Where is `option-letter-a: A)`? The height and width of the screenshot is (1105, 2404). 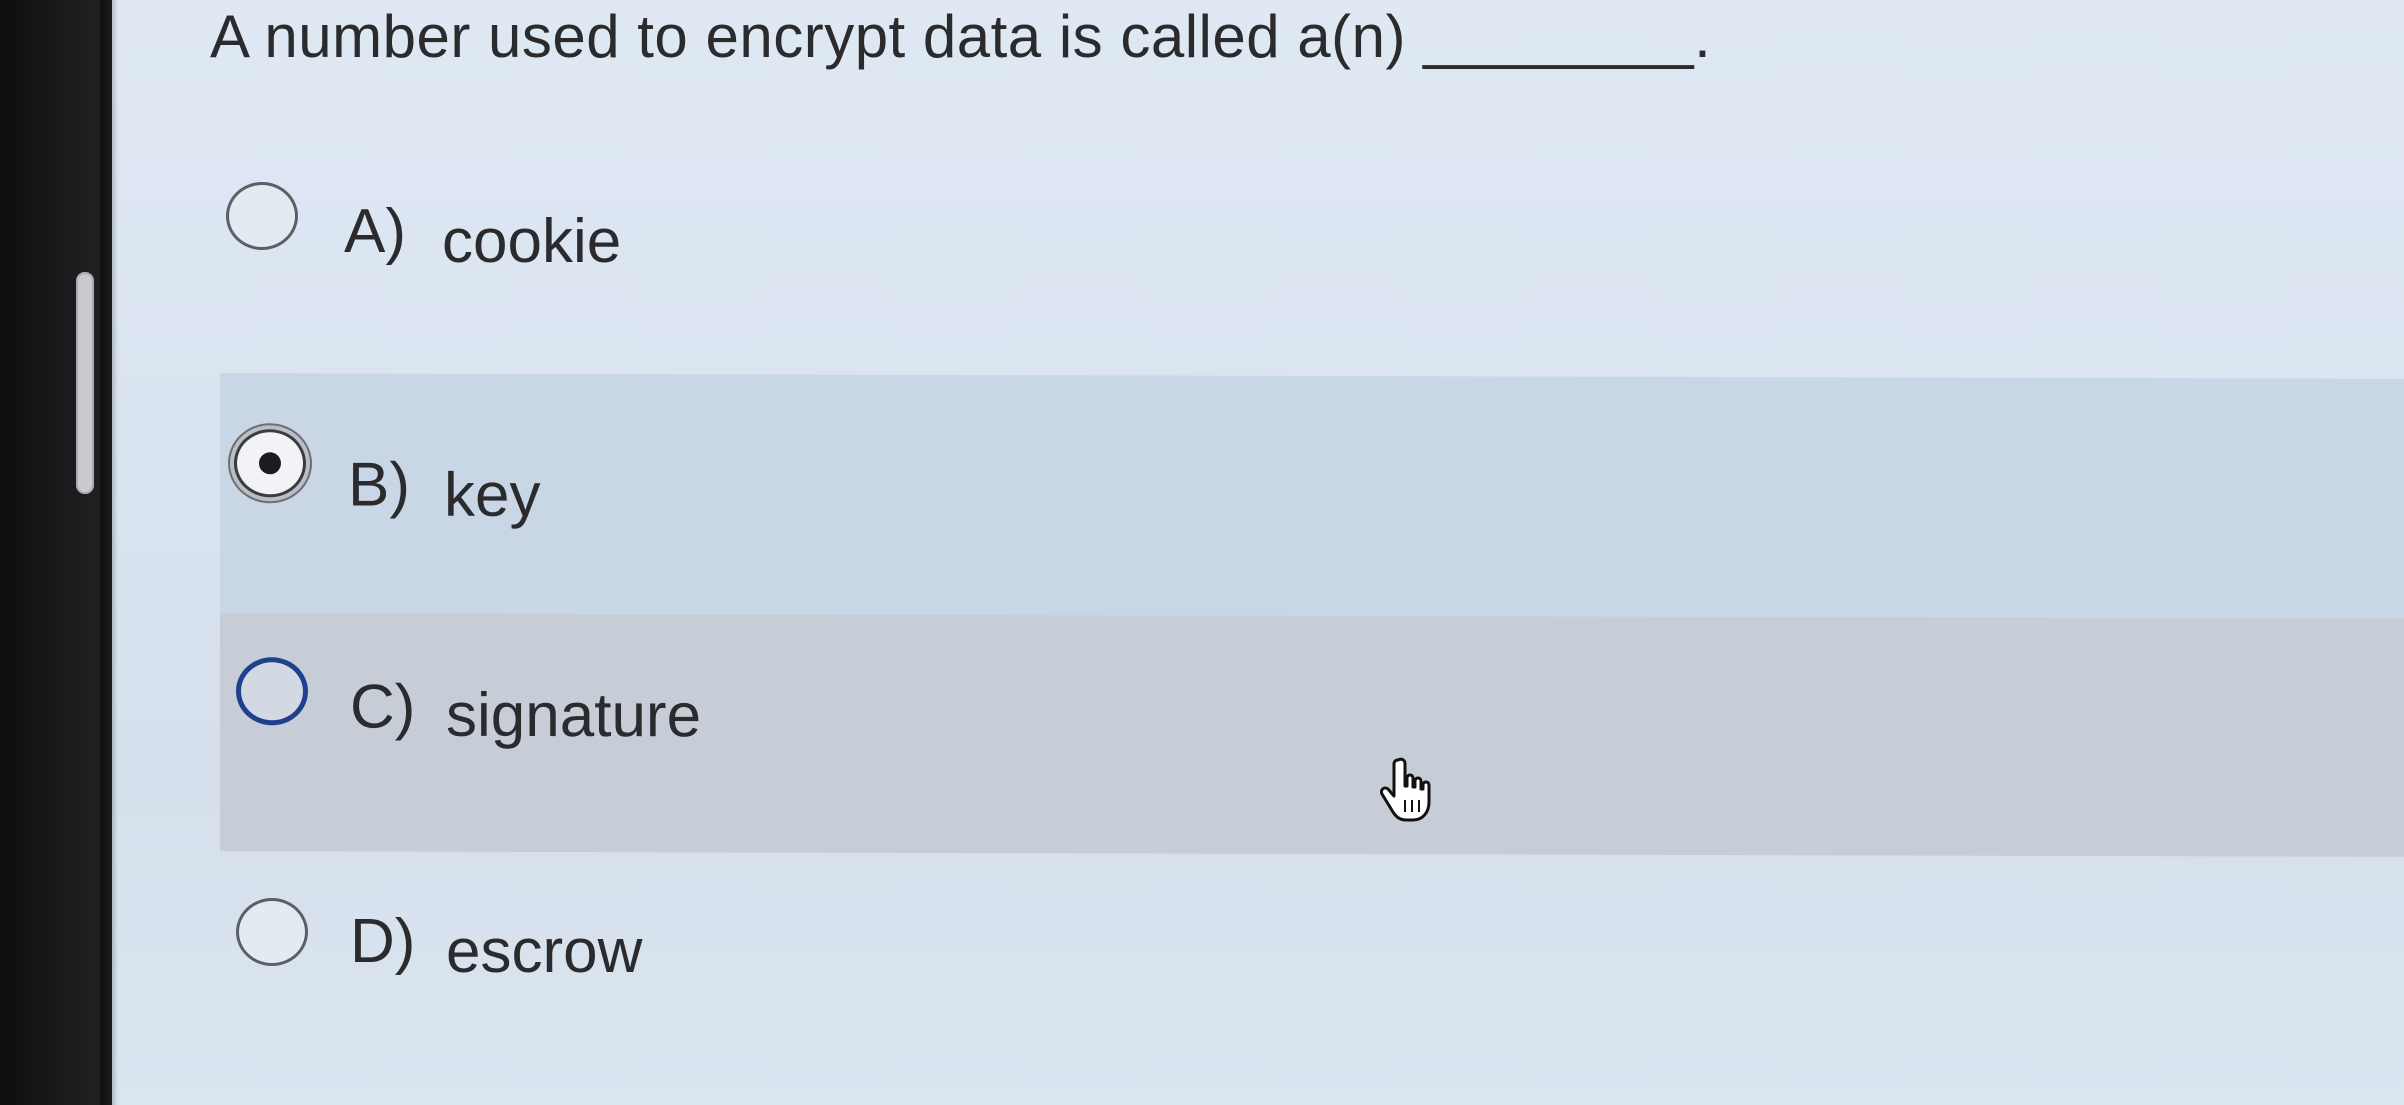 option-letter-a: A) is located at coordinates (375, 231).